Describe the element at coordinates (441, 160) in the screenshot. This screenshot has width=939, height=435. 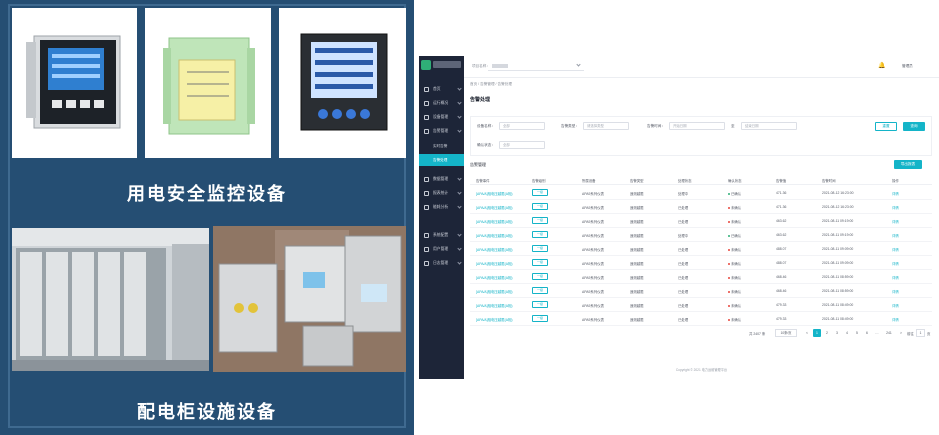
I see `sidebar-subitem-alarm-handling: 告警处理` at that location.